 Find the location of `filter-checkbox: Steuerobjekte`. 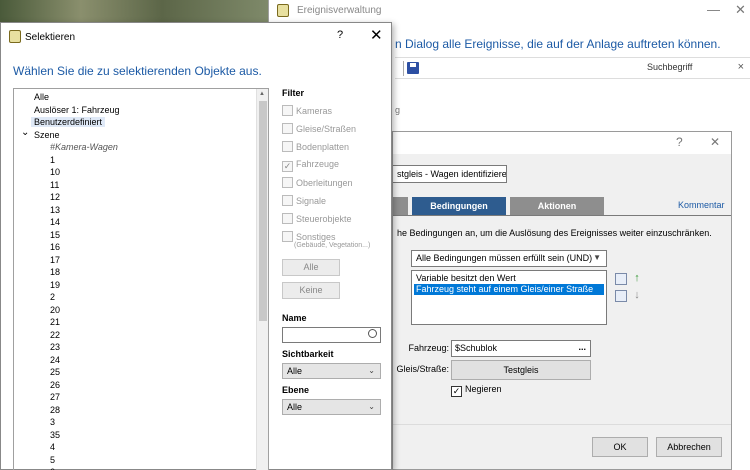

filter-checkbox: Steuerobjekte is located at coordinates (317, 218).